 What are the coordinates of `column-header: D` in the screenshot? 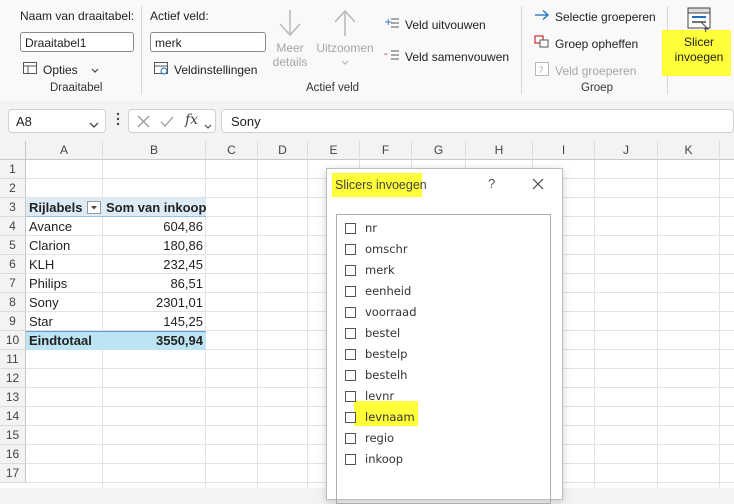 It's located at (283, 150).